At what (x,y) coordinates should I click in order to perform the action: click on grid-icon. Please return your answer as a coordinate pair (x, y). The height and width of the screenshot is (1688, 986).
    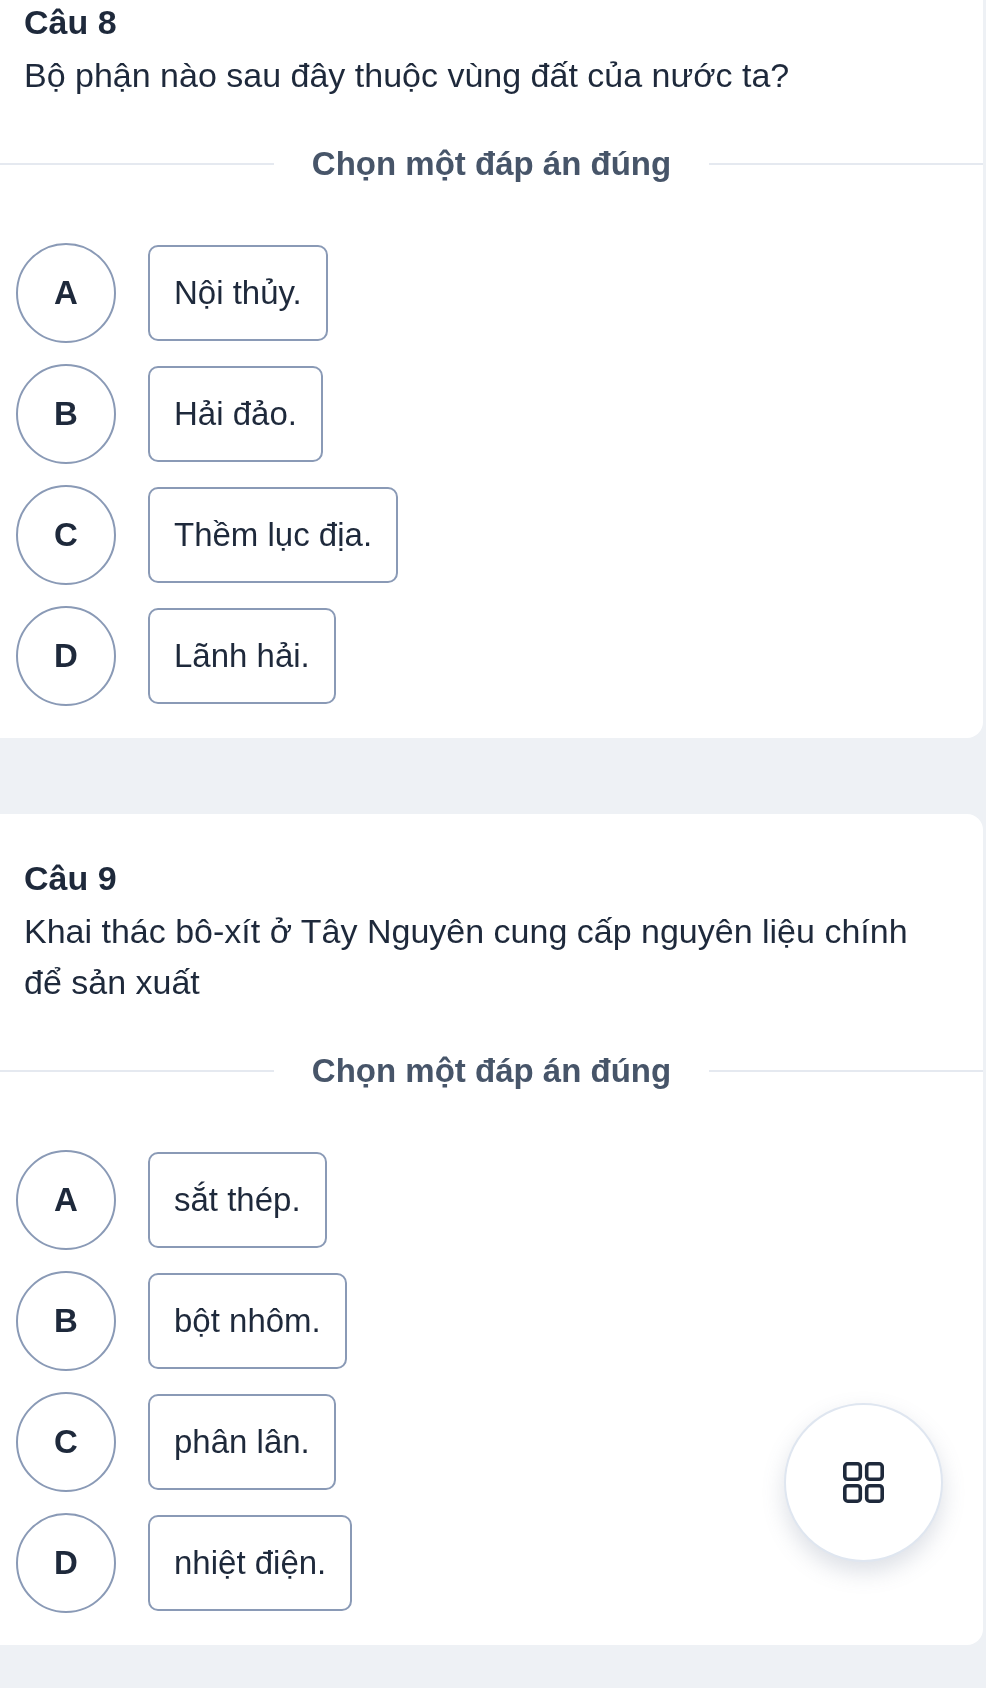
    Looking at the image, I should click on (863, 1482).